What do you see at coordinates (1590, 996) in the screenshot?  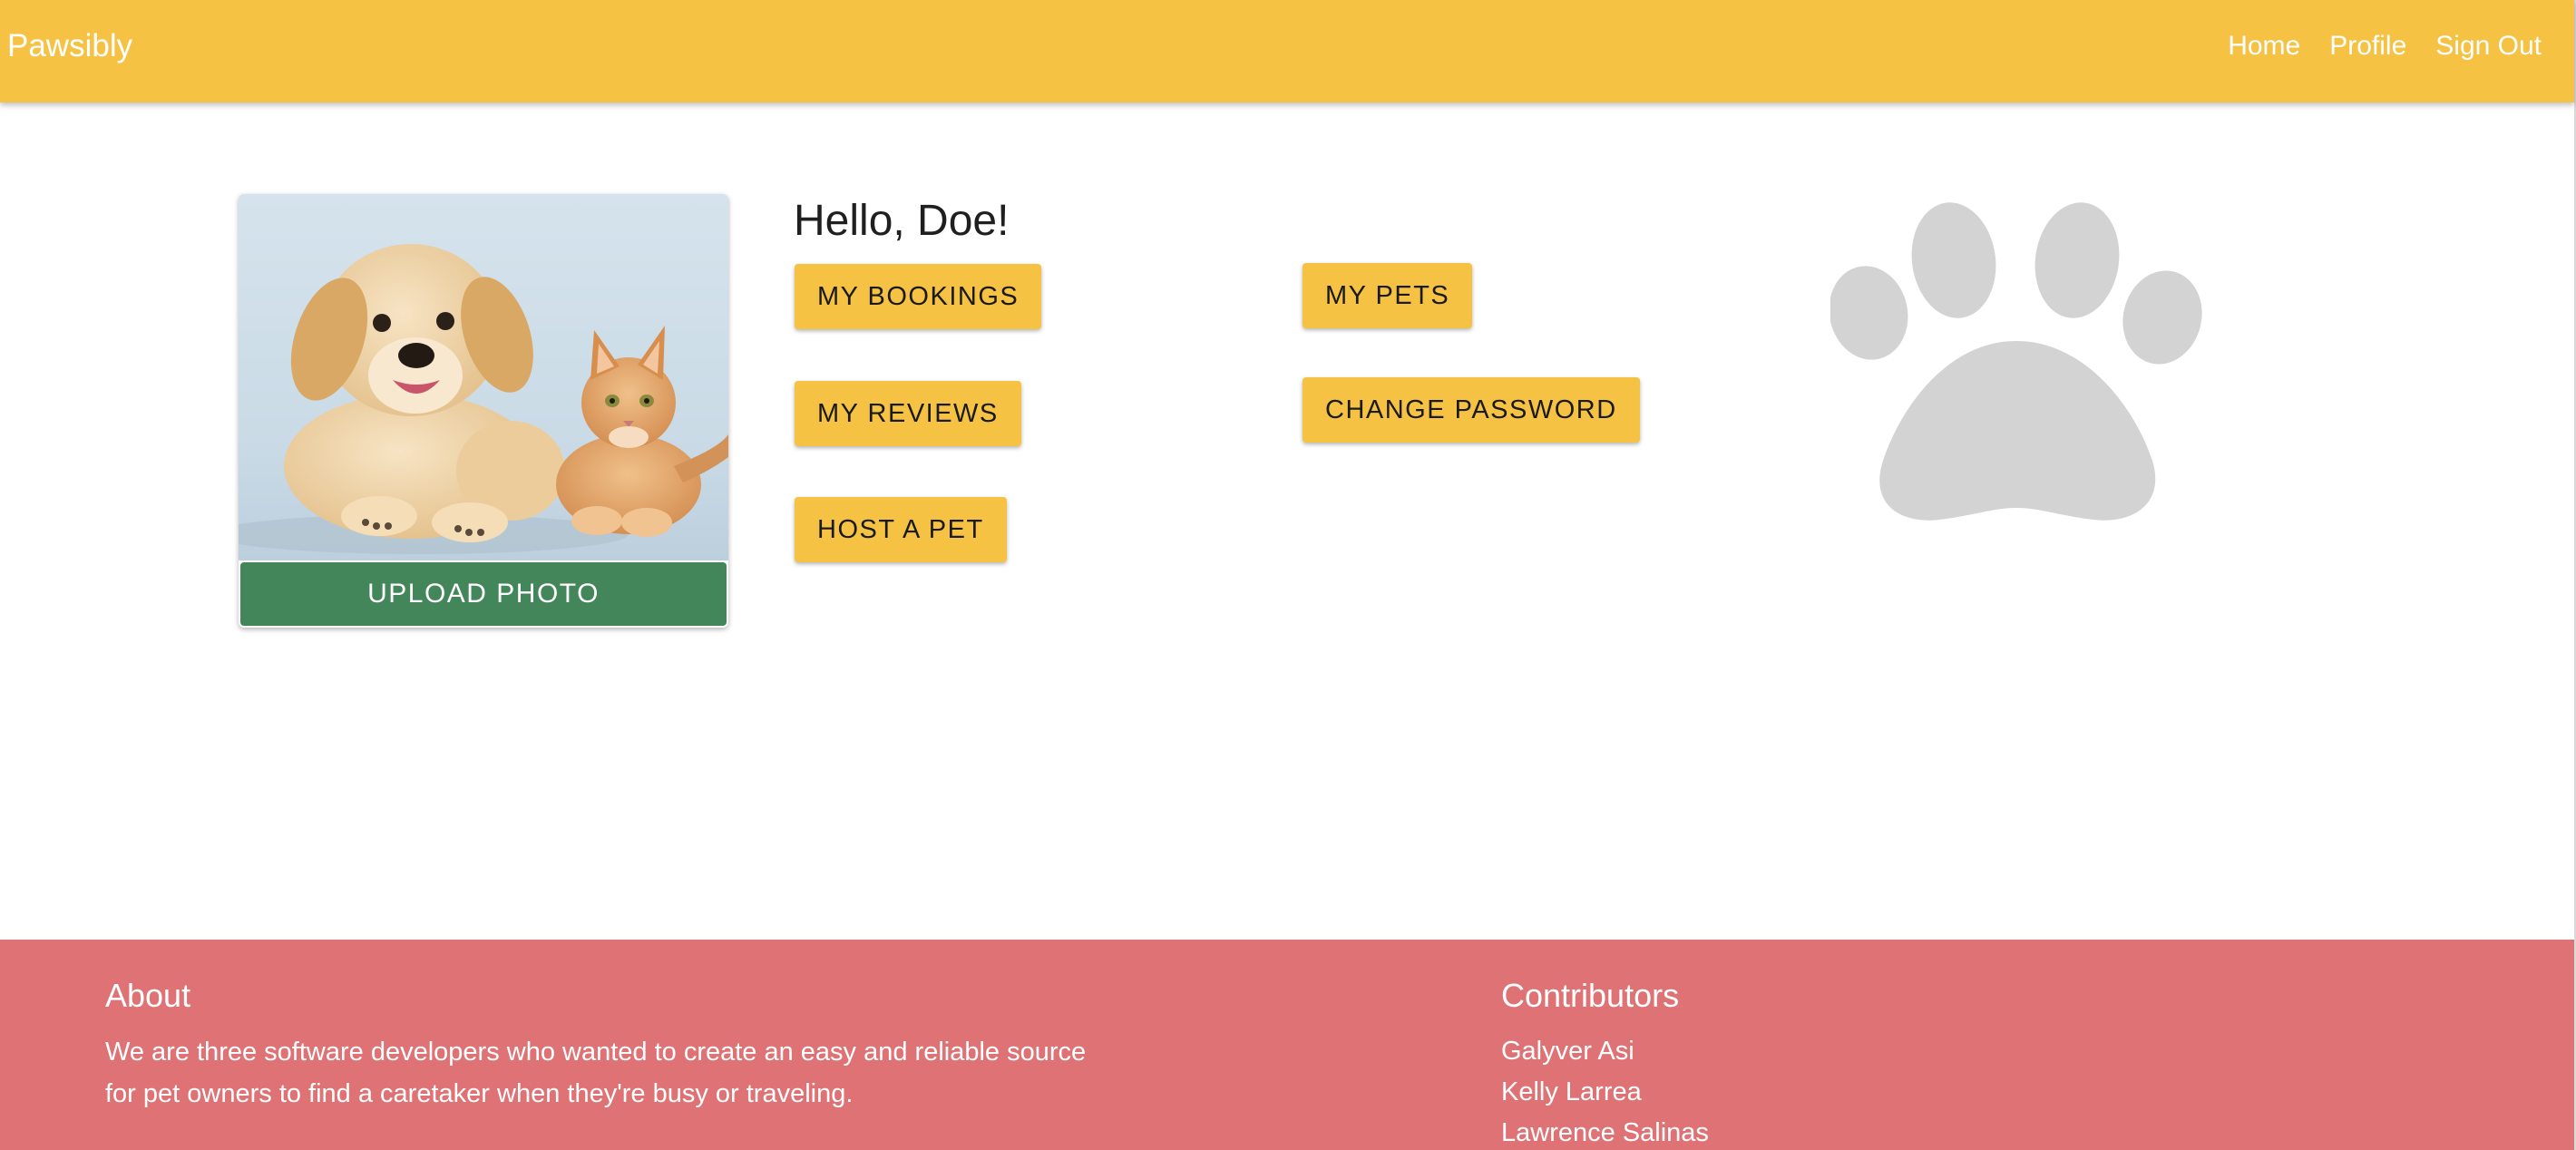 I see `contributors-heading: Contributors` at bounding box center [1590, 996].